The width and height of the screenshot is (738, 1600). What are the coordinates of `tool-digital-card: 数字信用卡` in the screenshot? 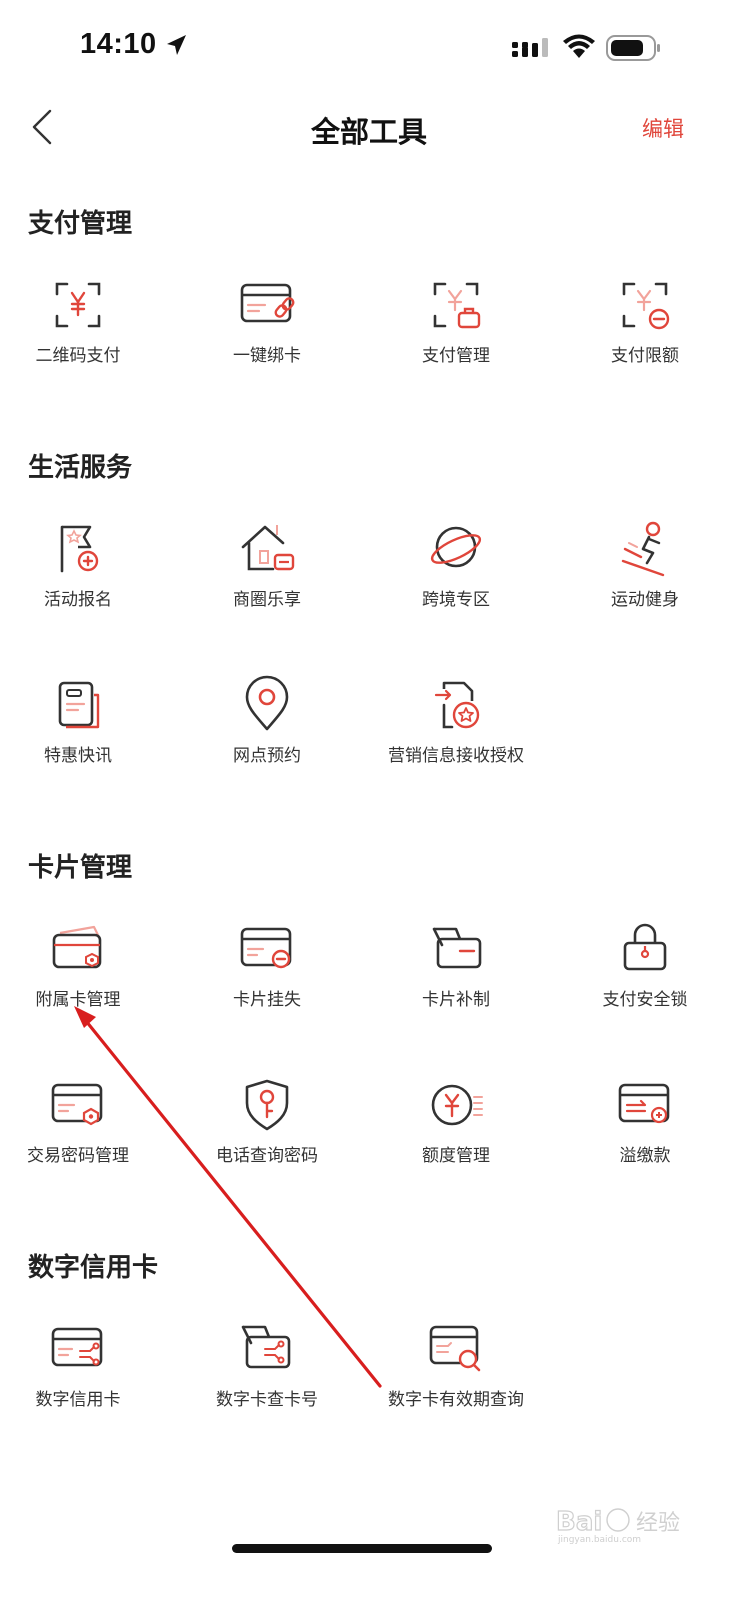 It's located at (85, 1379).